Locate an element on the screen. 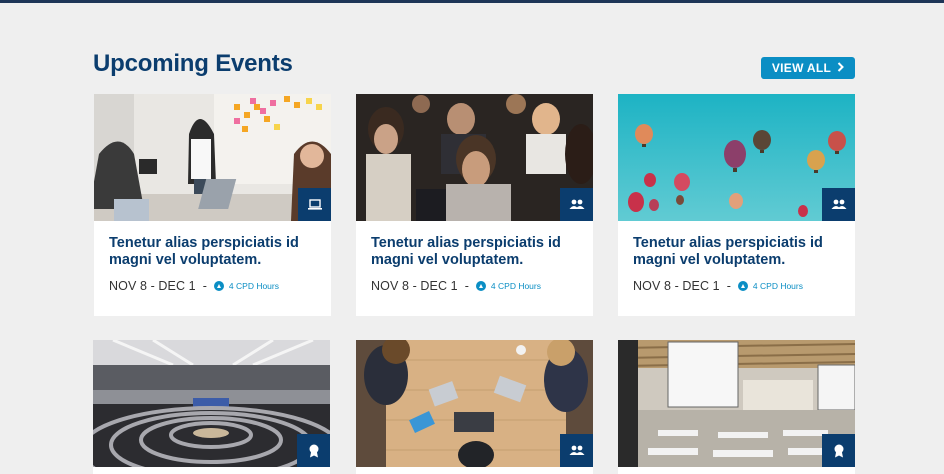  chevron-right-icon is located at coordinates (841, 67).